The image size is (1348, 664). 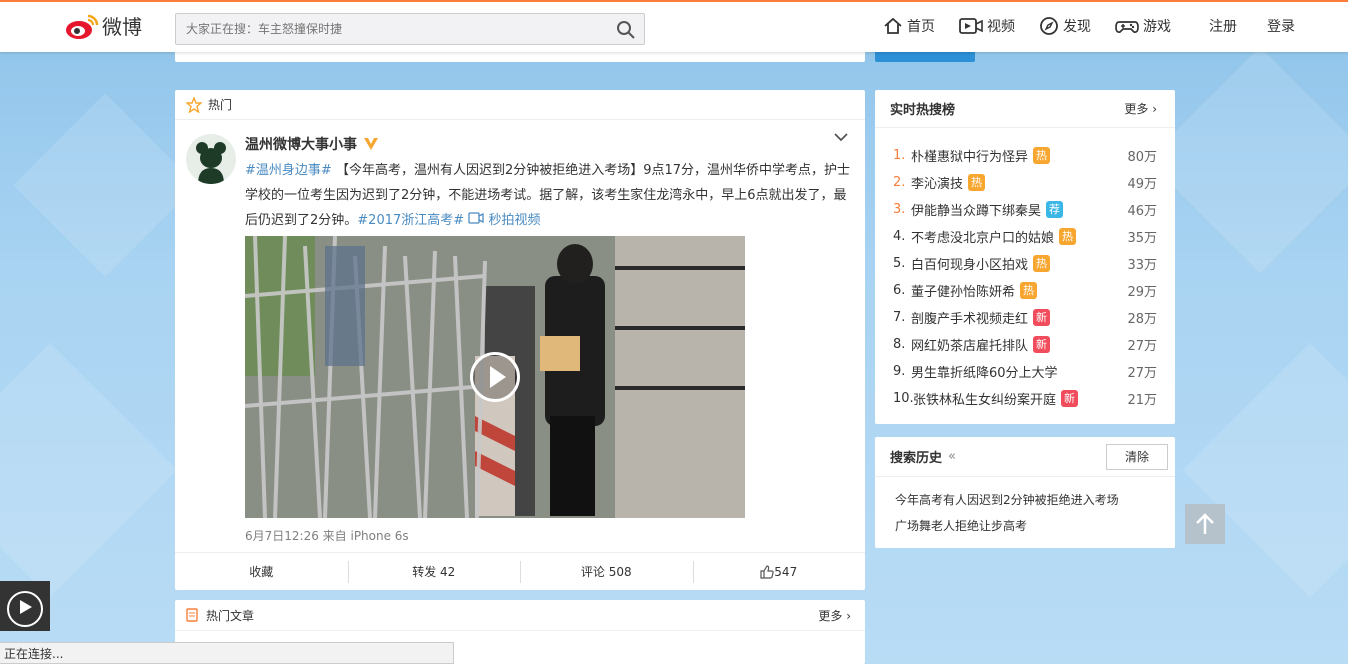 I want to click on hot-search-item: 9. 男生靠折纸降60分上大学 27万, so click(x=1025, y=371).